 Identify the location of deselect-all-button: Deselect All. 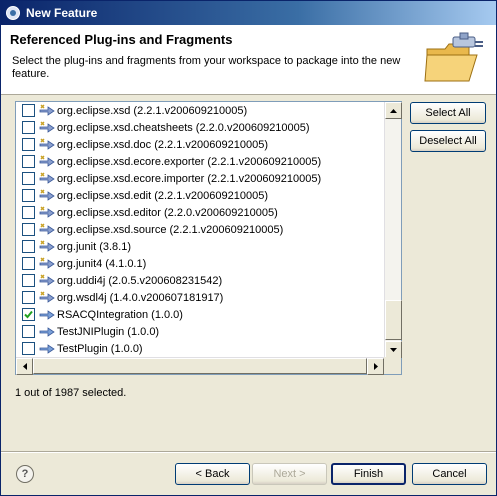
(448, 141).